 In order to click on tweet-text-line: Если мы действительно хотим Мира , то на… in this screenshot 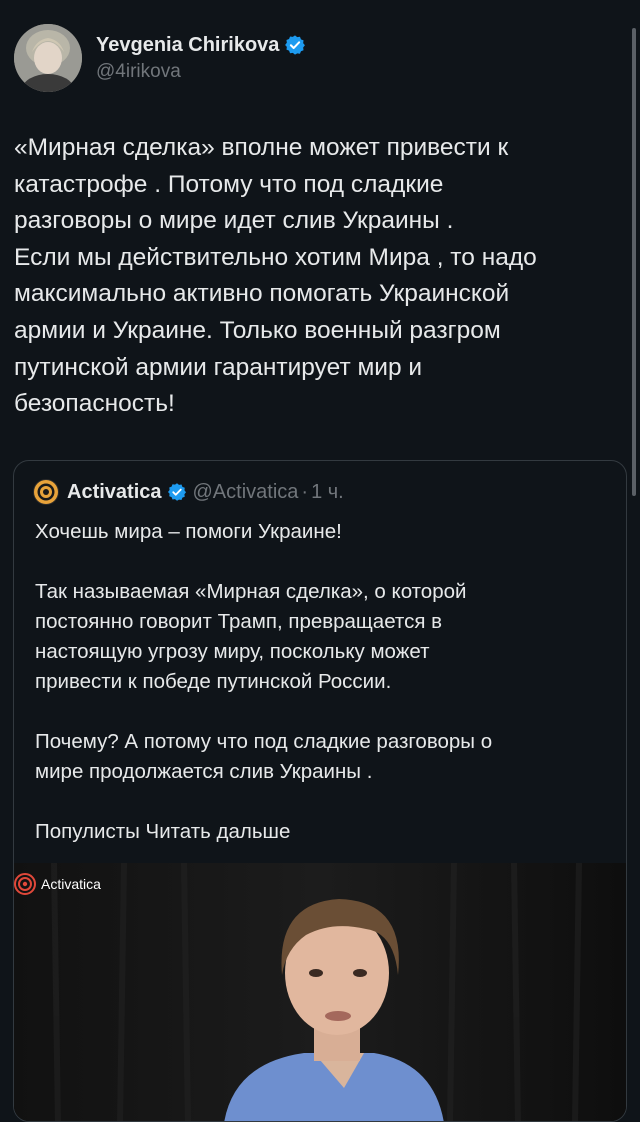, I will do `click(275, 257)`.